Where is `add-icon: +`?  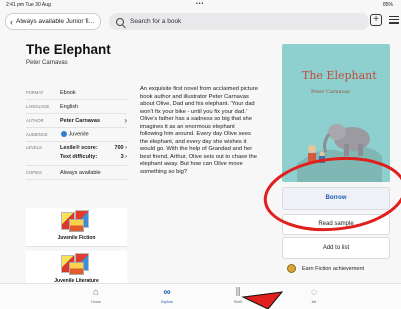 add-icon: + is located at coordinates (376, 20).